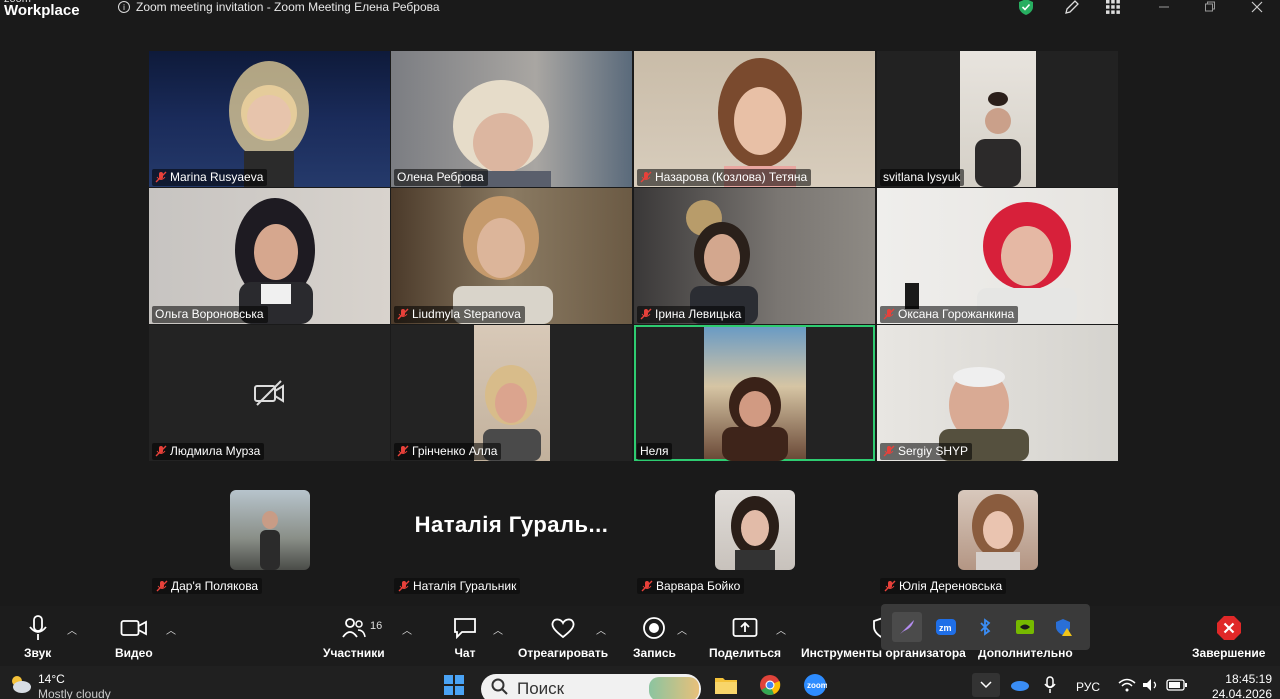 The image size is (1280, 699). What do you see at coordinates (448, 451) in the screenshot?
I see `participant-name-tag: Грінченко Алла` at bounding box center [448, 451].